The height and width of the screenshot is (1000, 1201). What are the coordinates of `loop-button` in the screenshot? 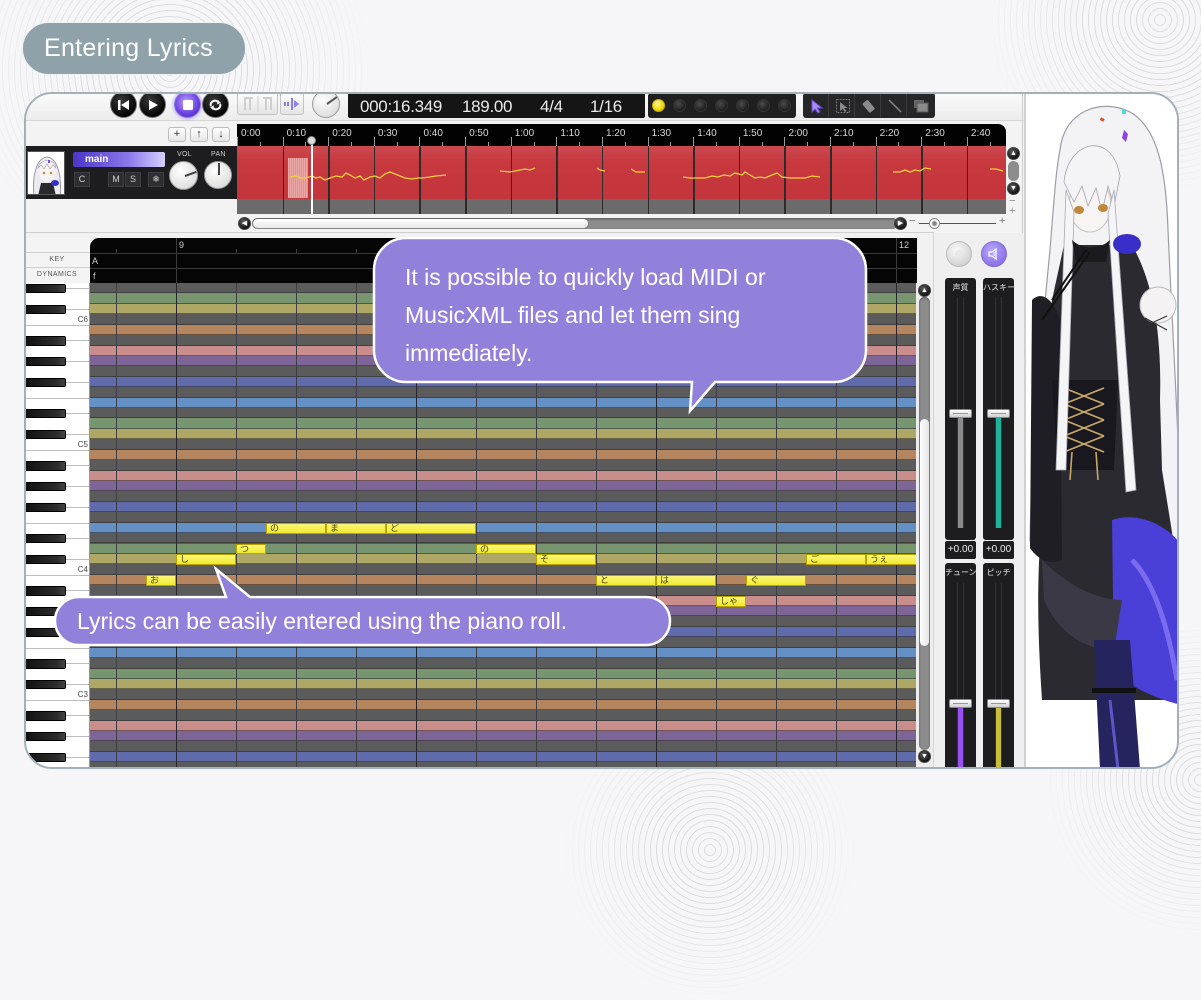 It's located at (215, 106).